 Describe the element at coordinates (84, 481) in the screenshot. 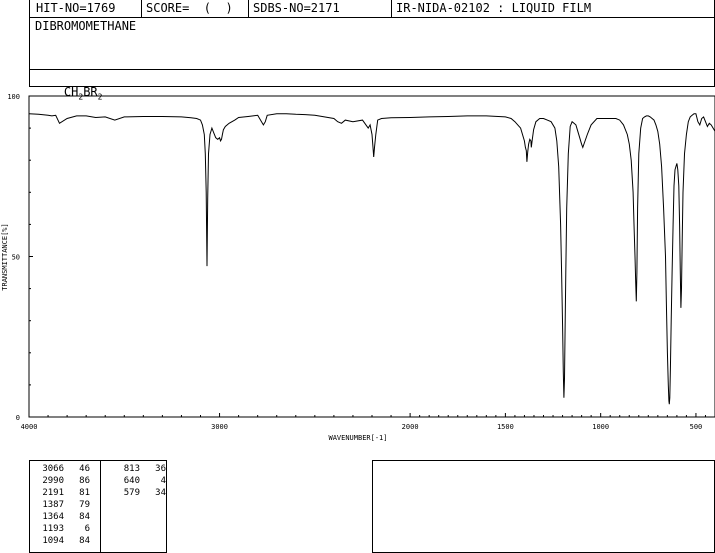

I see `peak-transmittance: 86` at that location.